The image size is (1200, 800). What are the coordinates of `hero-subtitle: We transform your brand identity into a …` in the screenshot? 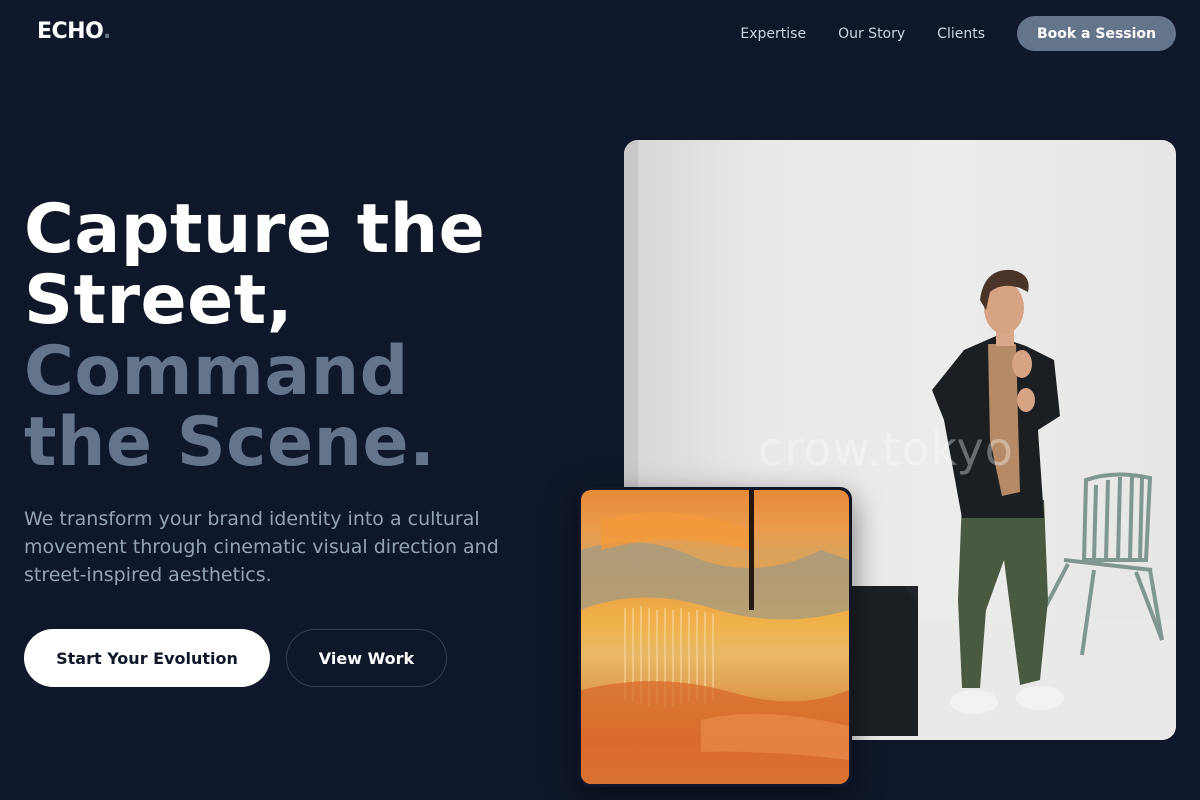 It's located at (261, 547).